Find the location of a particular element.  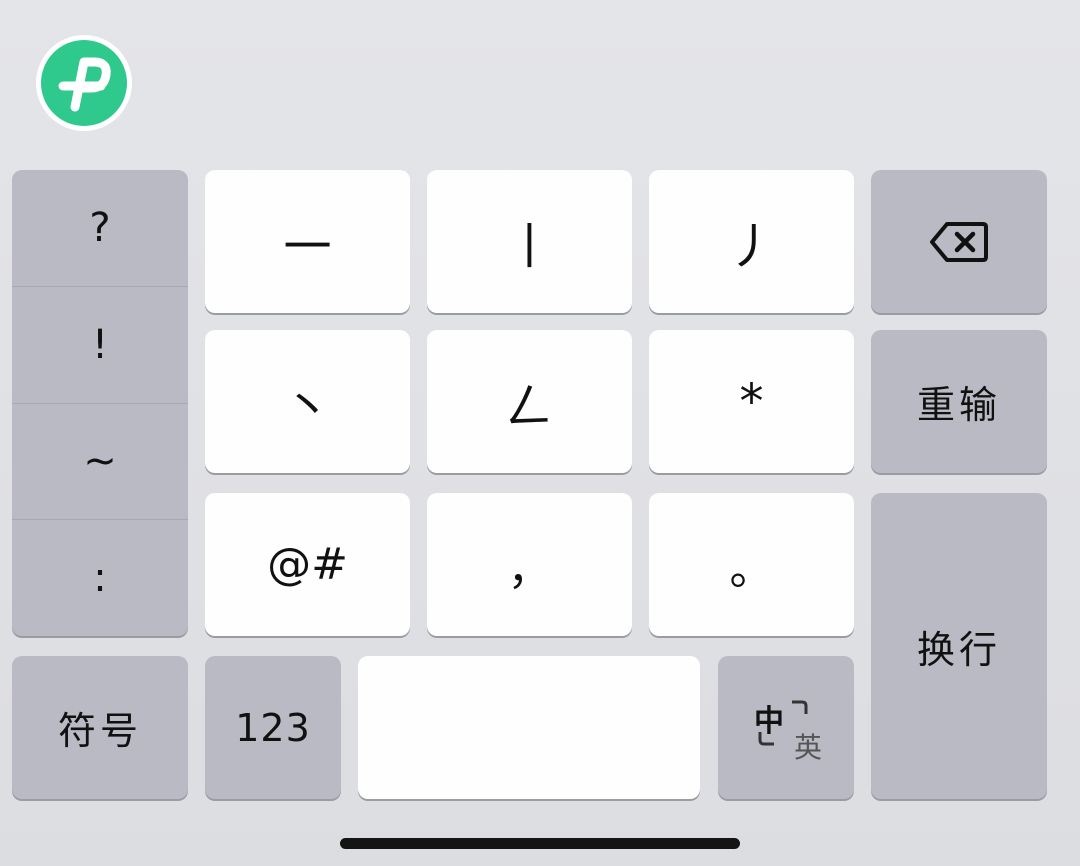

language-toggle-icon: 中 英 is located at coordinates (788, 730).